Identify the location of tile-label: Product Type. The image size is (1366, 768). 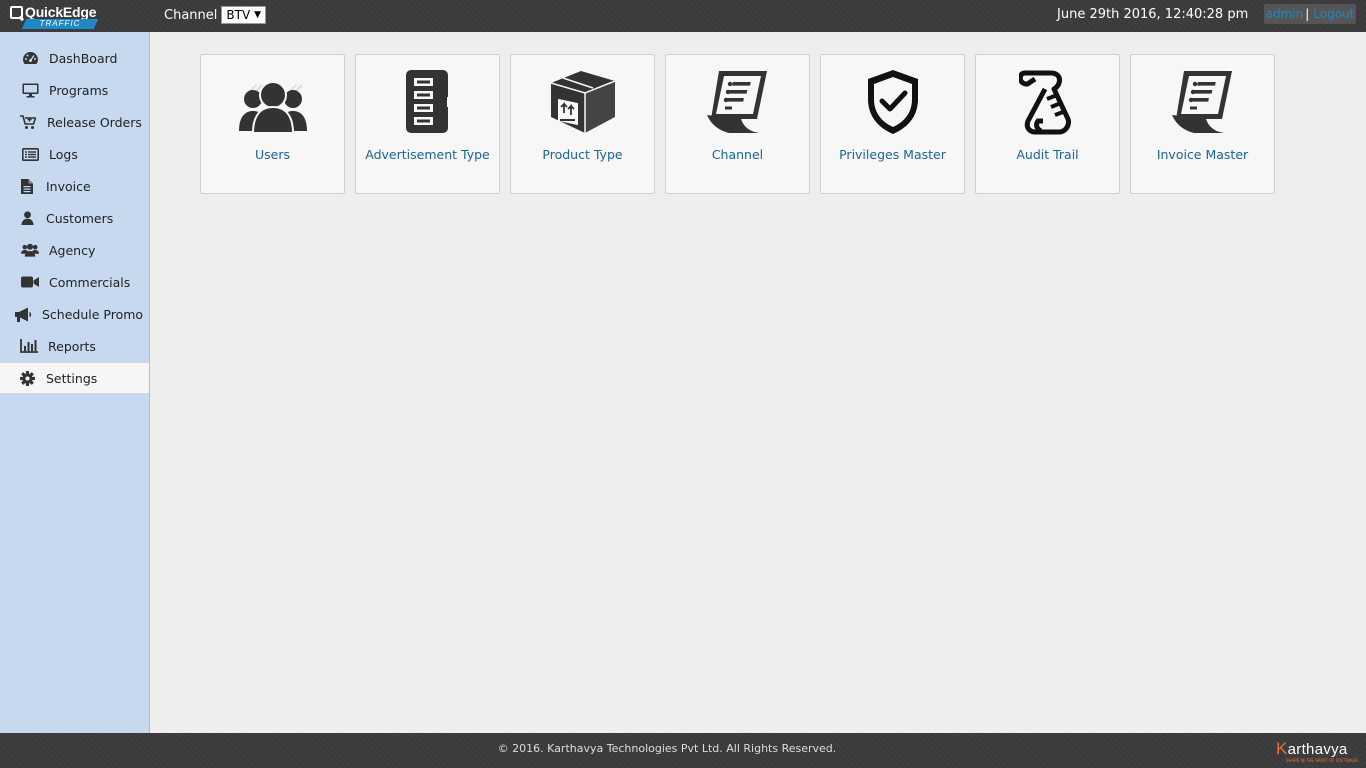
(582, 154).